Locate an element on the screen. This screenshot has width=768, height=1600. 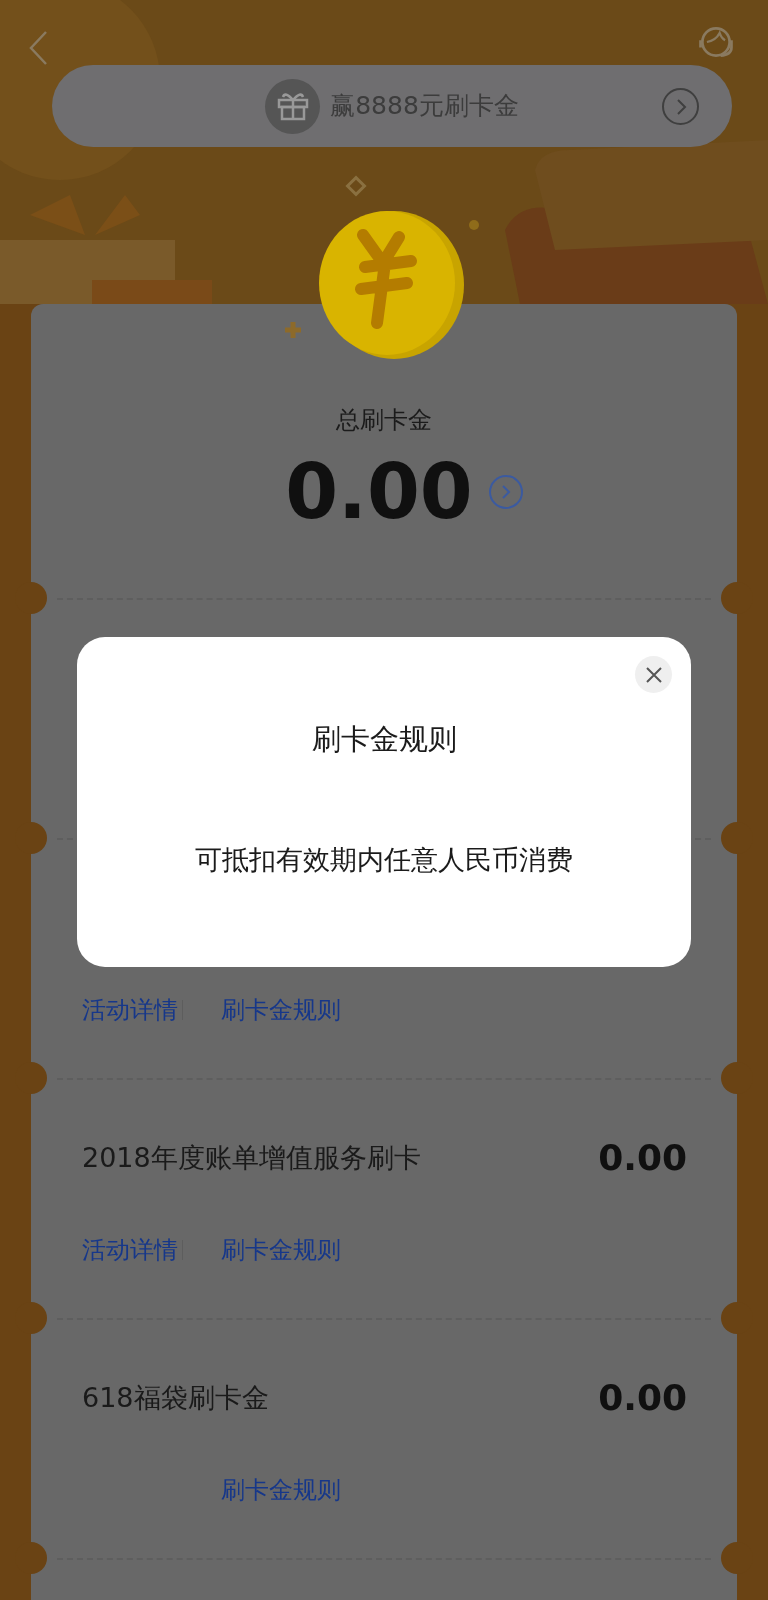
item-title: 618福袋刷卡金 is located at coordinates (175, 1398).